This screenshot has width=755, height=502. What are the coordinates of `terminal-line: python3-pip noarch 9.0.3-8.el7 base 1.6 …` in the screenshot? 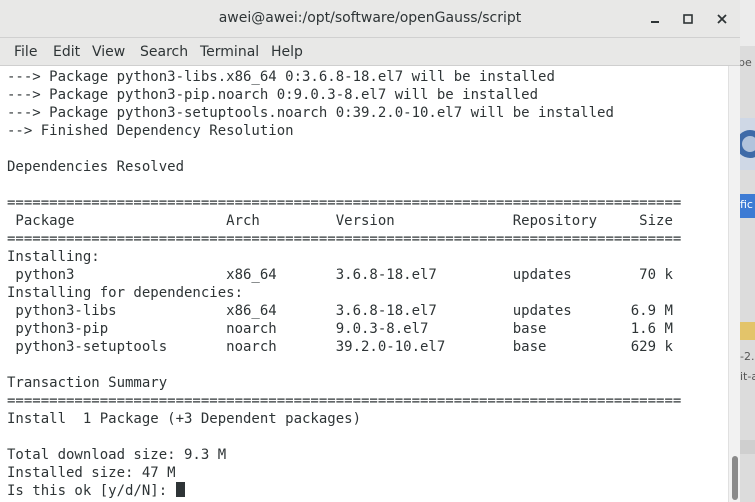 It's located at (340, 329).